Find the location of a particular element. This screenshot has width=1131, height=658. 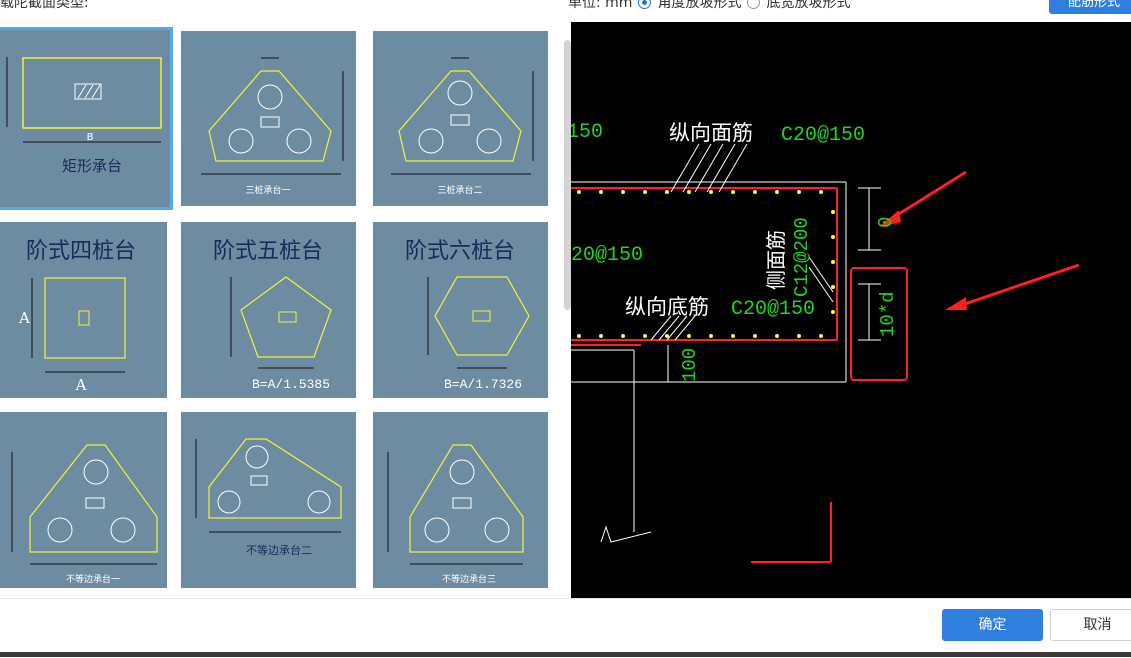

taskbar-strip is located at coordinates (565, 654).